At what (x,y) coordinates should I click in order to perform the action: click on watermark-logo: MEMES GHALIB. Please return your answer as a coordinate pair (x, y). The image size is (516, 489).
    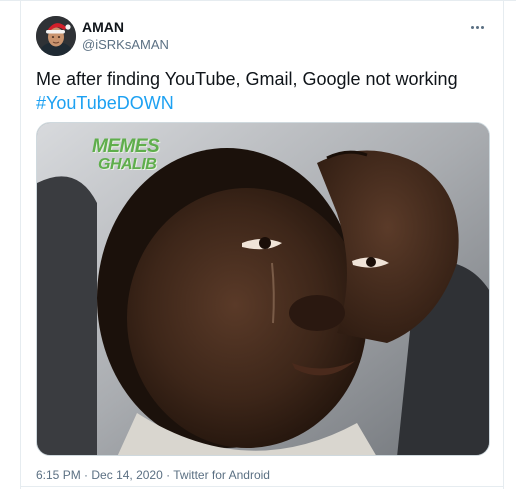
    Looking at the image, I should click on (132, 159).